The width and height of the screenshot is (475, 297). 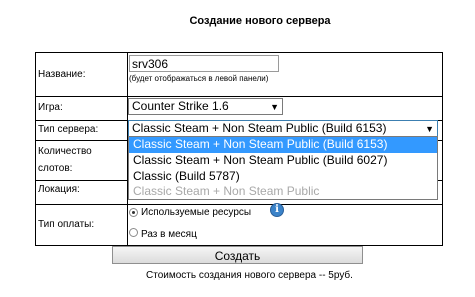 I want to click on info-icon: i, so click(x=277, y=210).